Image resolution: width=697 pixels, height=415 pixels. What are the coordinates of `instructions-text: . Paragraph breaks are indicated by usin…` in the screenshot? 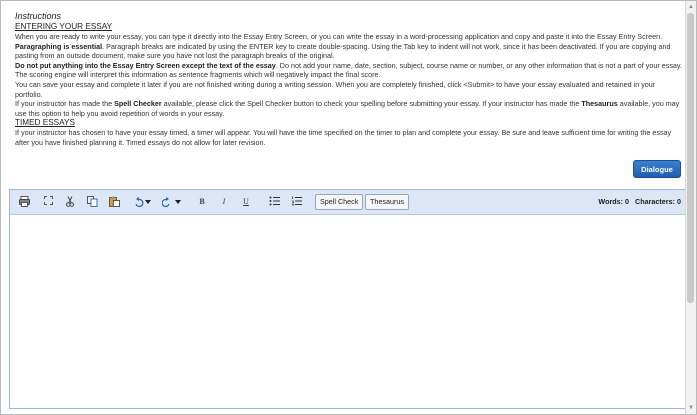 It's located at (343, 51).